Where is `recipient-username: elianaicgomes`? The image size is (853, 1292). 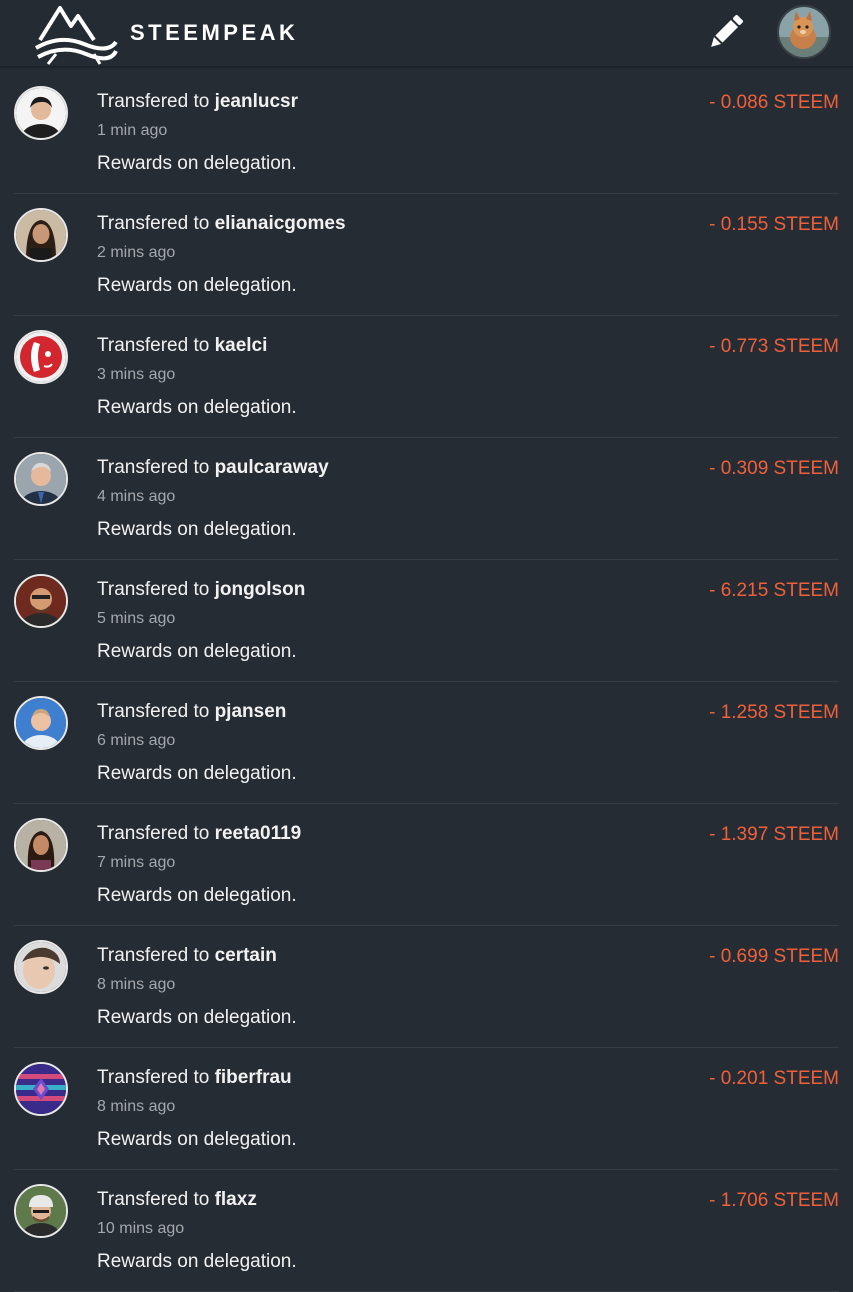 recipient-username: elianaicgomes is located at coordinates (280, 223).